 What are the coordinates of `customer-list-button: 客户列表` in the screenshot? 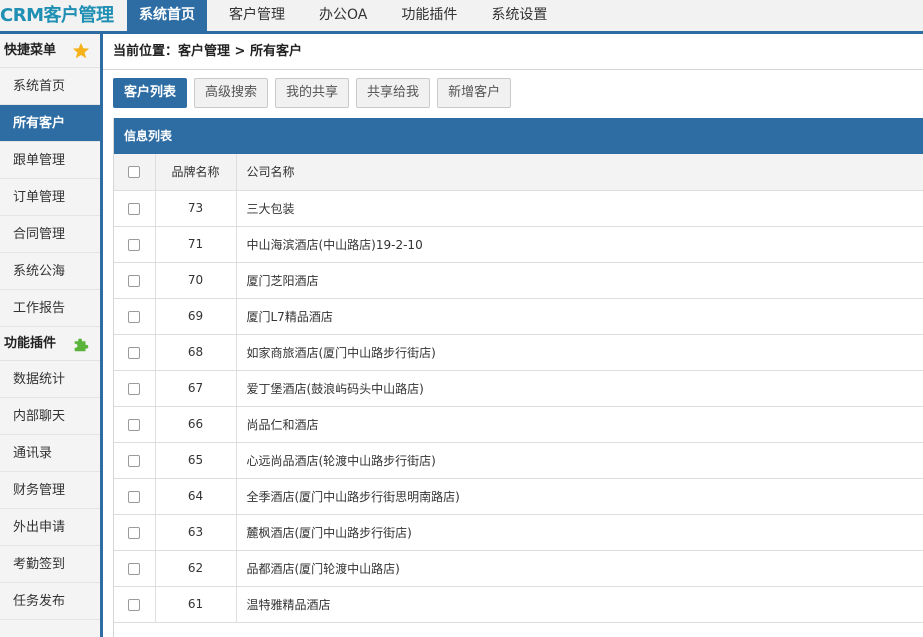 It's located at (150, 93).